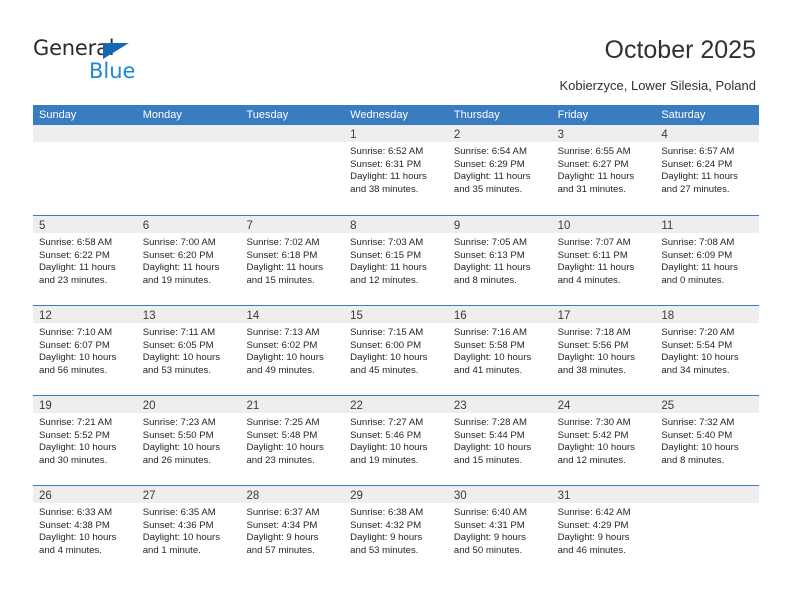  What do you see at coordinates (657, 85) in the screenshot?
I see `page-subtitle: Kobierzyce, Lower Silesia, Poland` at bounding box center [657, 85].